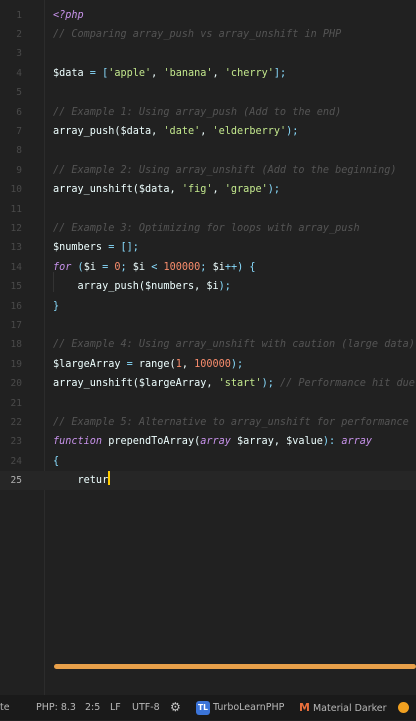 The height and width of the screenshot is (721, 416). I want to click on code-text: for ($i = 0; $i < 100000; $i++) {, so click(154, 267).